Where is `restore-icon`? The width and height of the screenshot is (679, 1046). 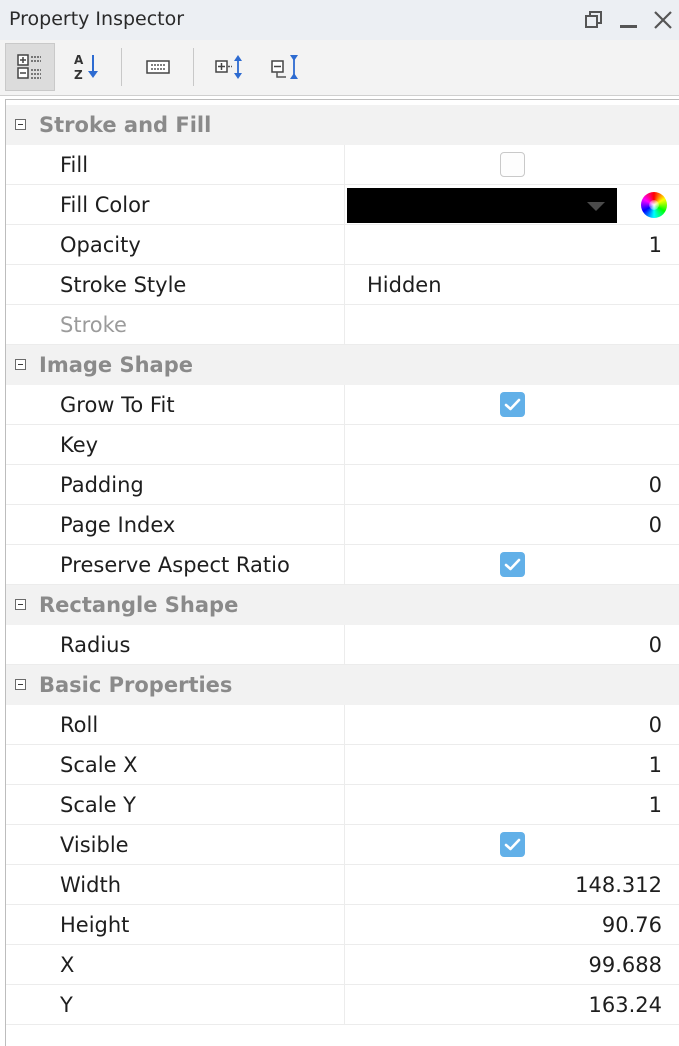
restore-icon is located at coordinates (594, 20).